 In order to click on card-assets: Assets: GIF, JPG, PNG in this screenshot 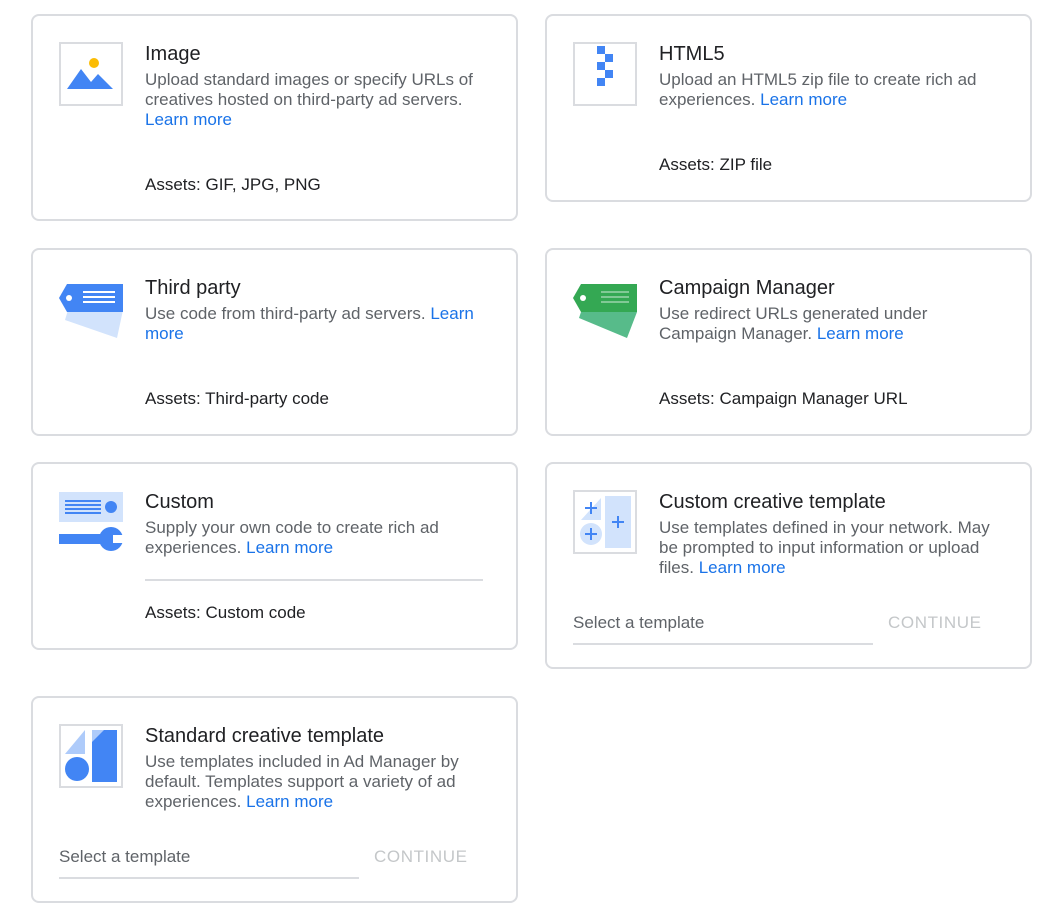, I will do `click(233, 184)`.